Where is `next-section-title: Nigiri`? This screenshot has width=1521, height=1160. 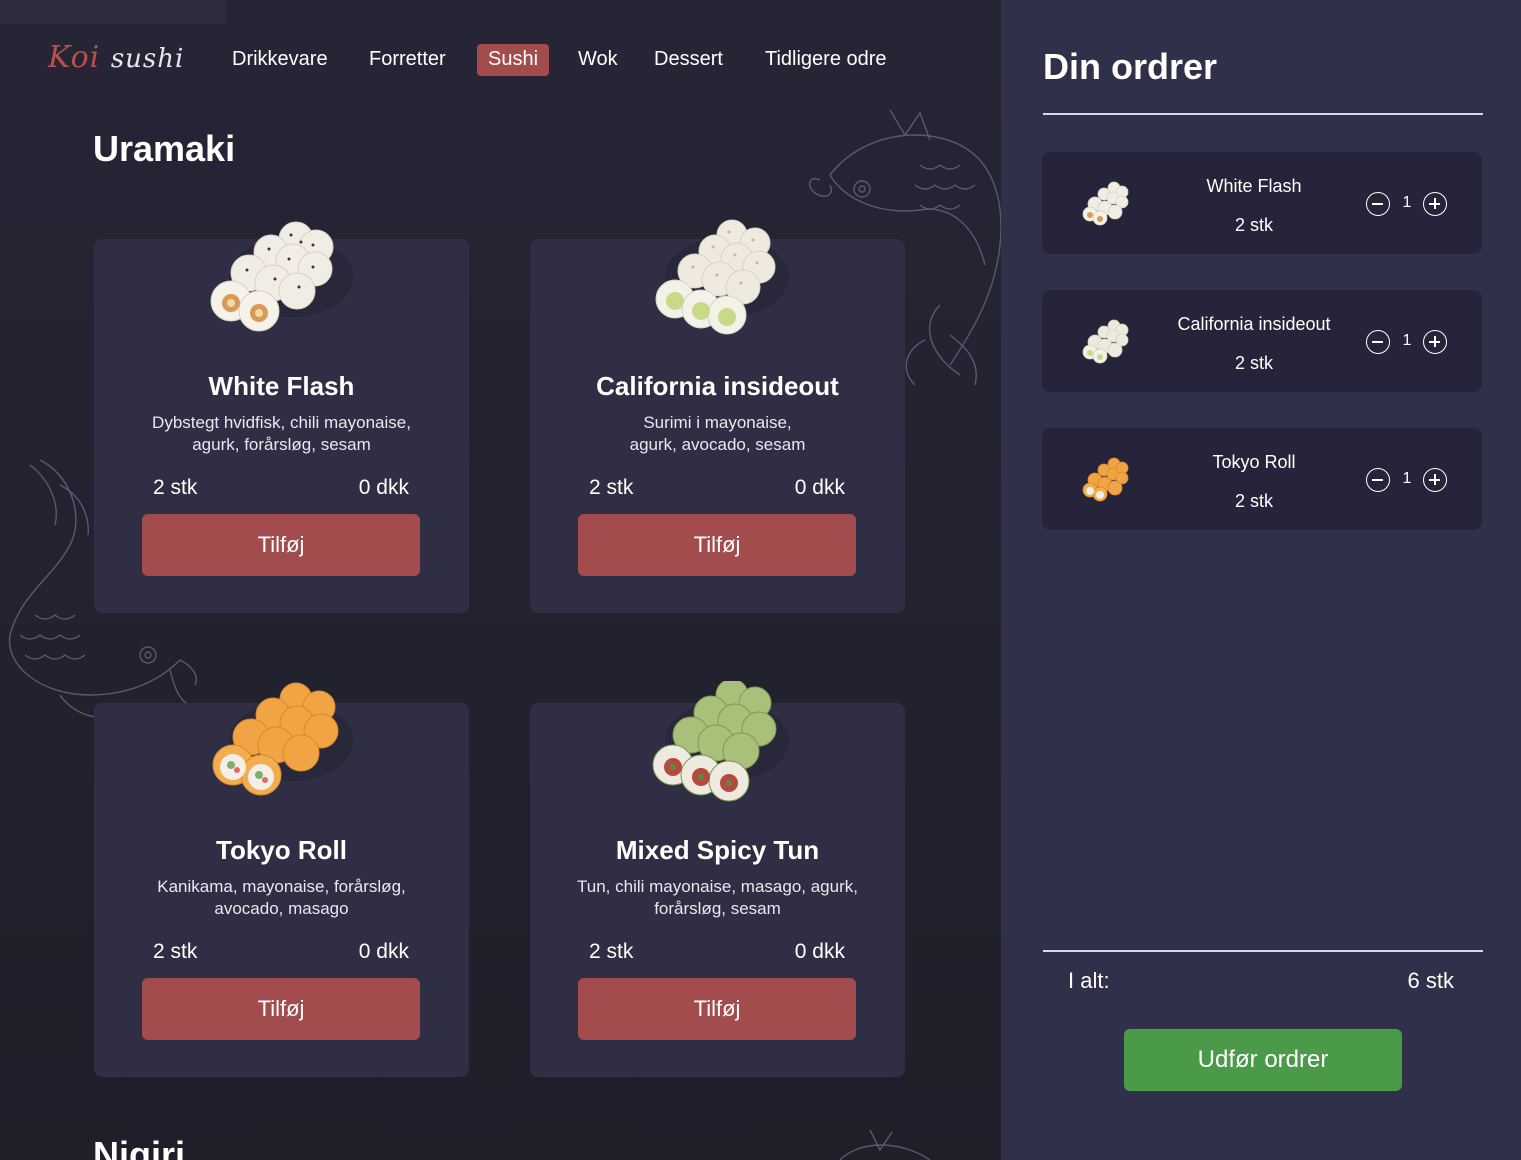 next-section-title: Nigiri is located at coordinates (139, 1147).